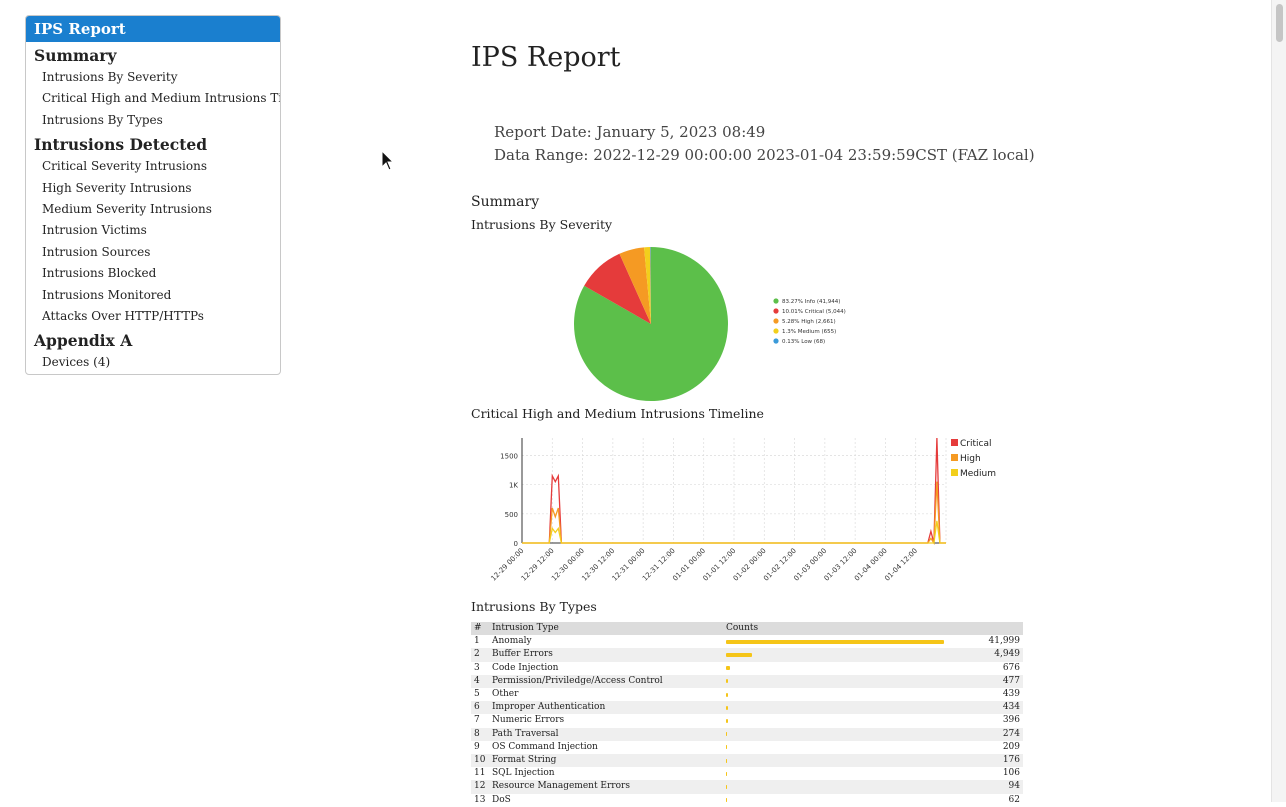 The image size is (1286, 807). What do you see at coordinates (954, 457) in the screenshot?
I see `legend-swatch-high` at bounding box center [954, 457].